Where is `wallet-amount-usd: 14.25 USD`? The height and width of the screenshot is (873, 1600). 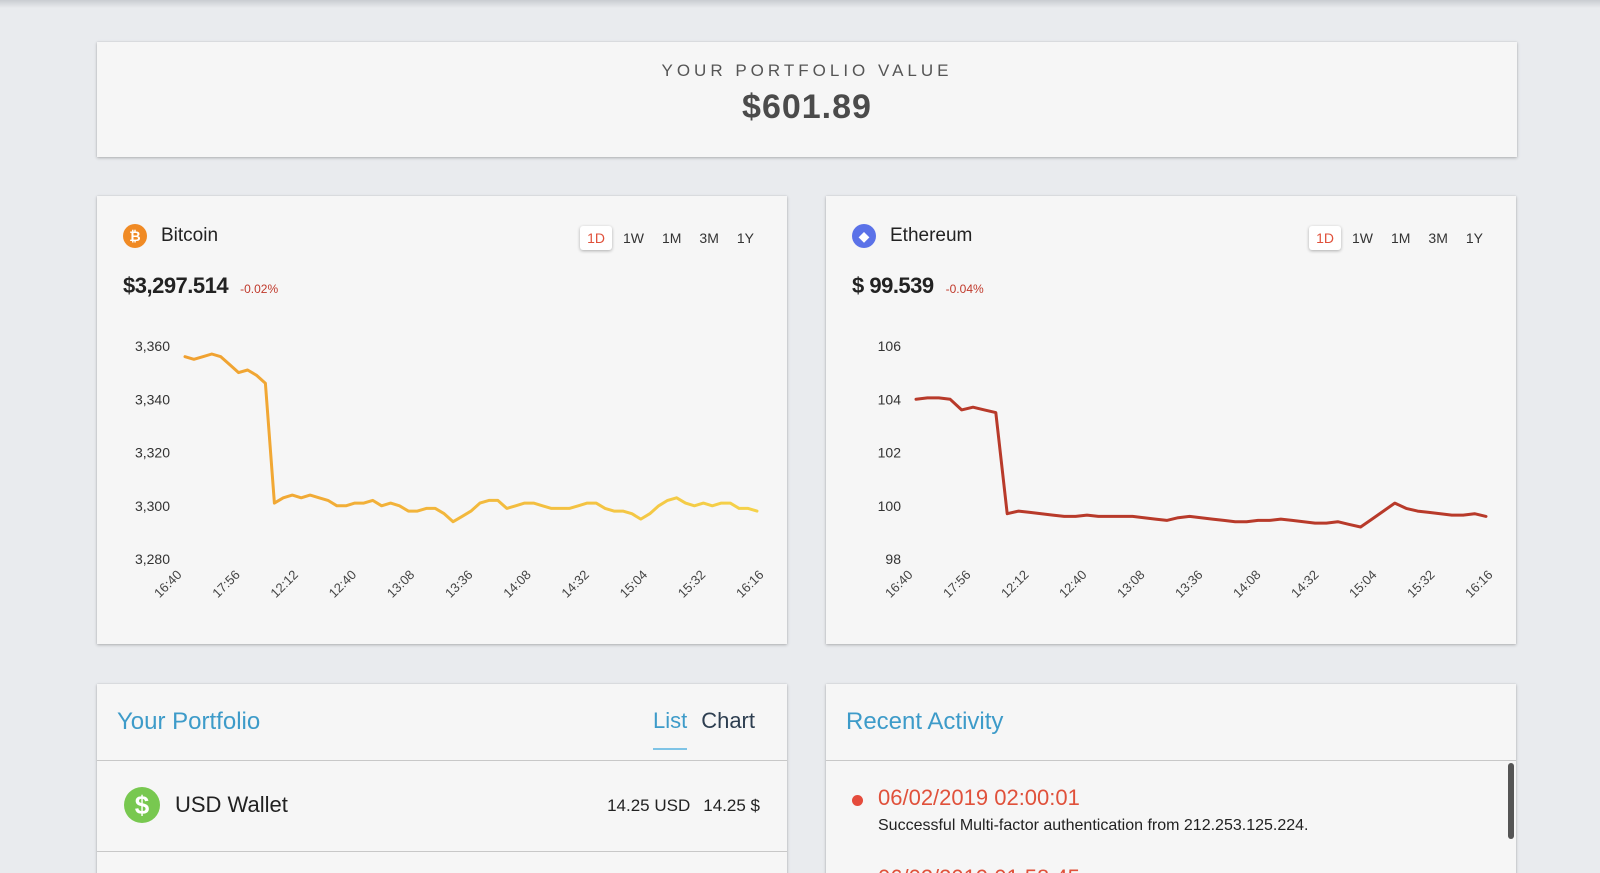
wallet-amount-usd: 14.25 USD is located at coordinates (649, 805).